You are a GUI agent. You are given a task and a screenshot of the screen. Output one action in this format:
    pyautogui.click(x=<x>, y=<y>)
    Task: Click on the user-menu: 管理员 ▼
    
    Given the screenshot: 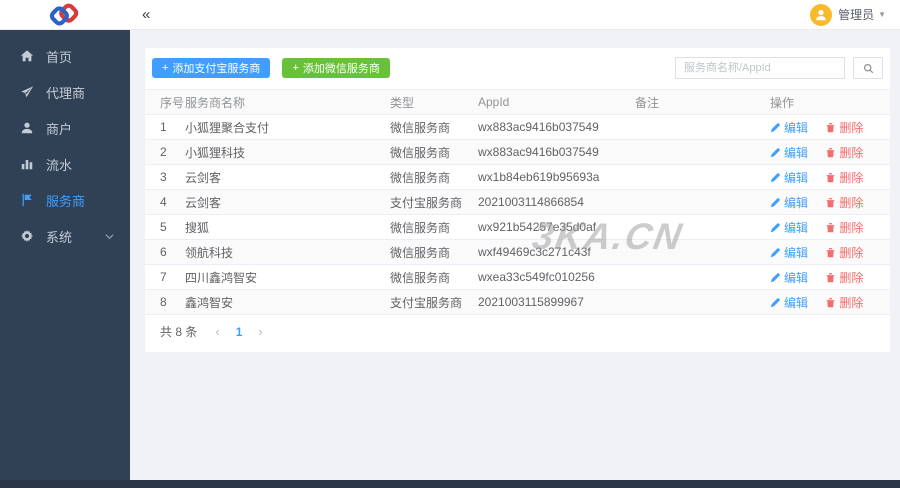 What is the action you would take?
    pyautogui.click(x=848, y=14)
    